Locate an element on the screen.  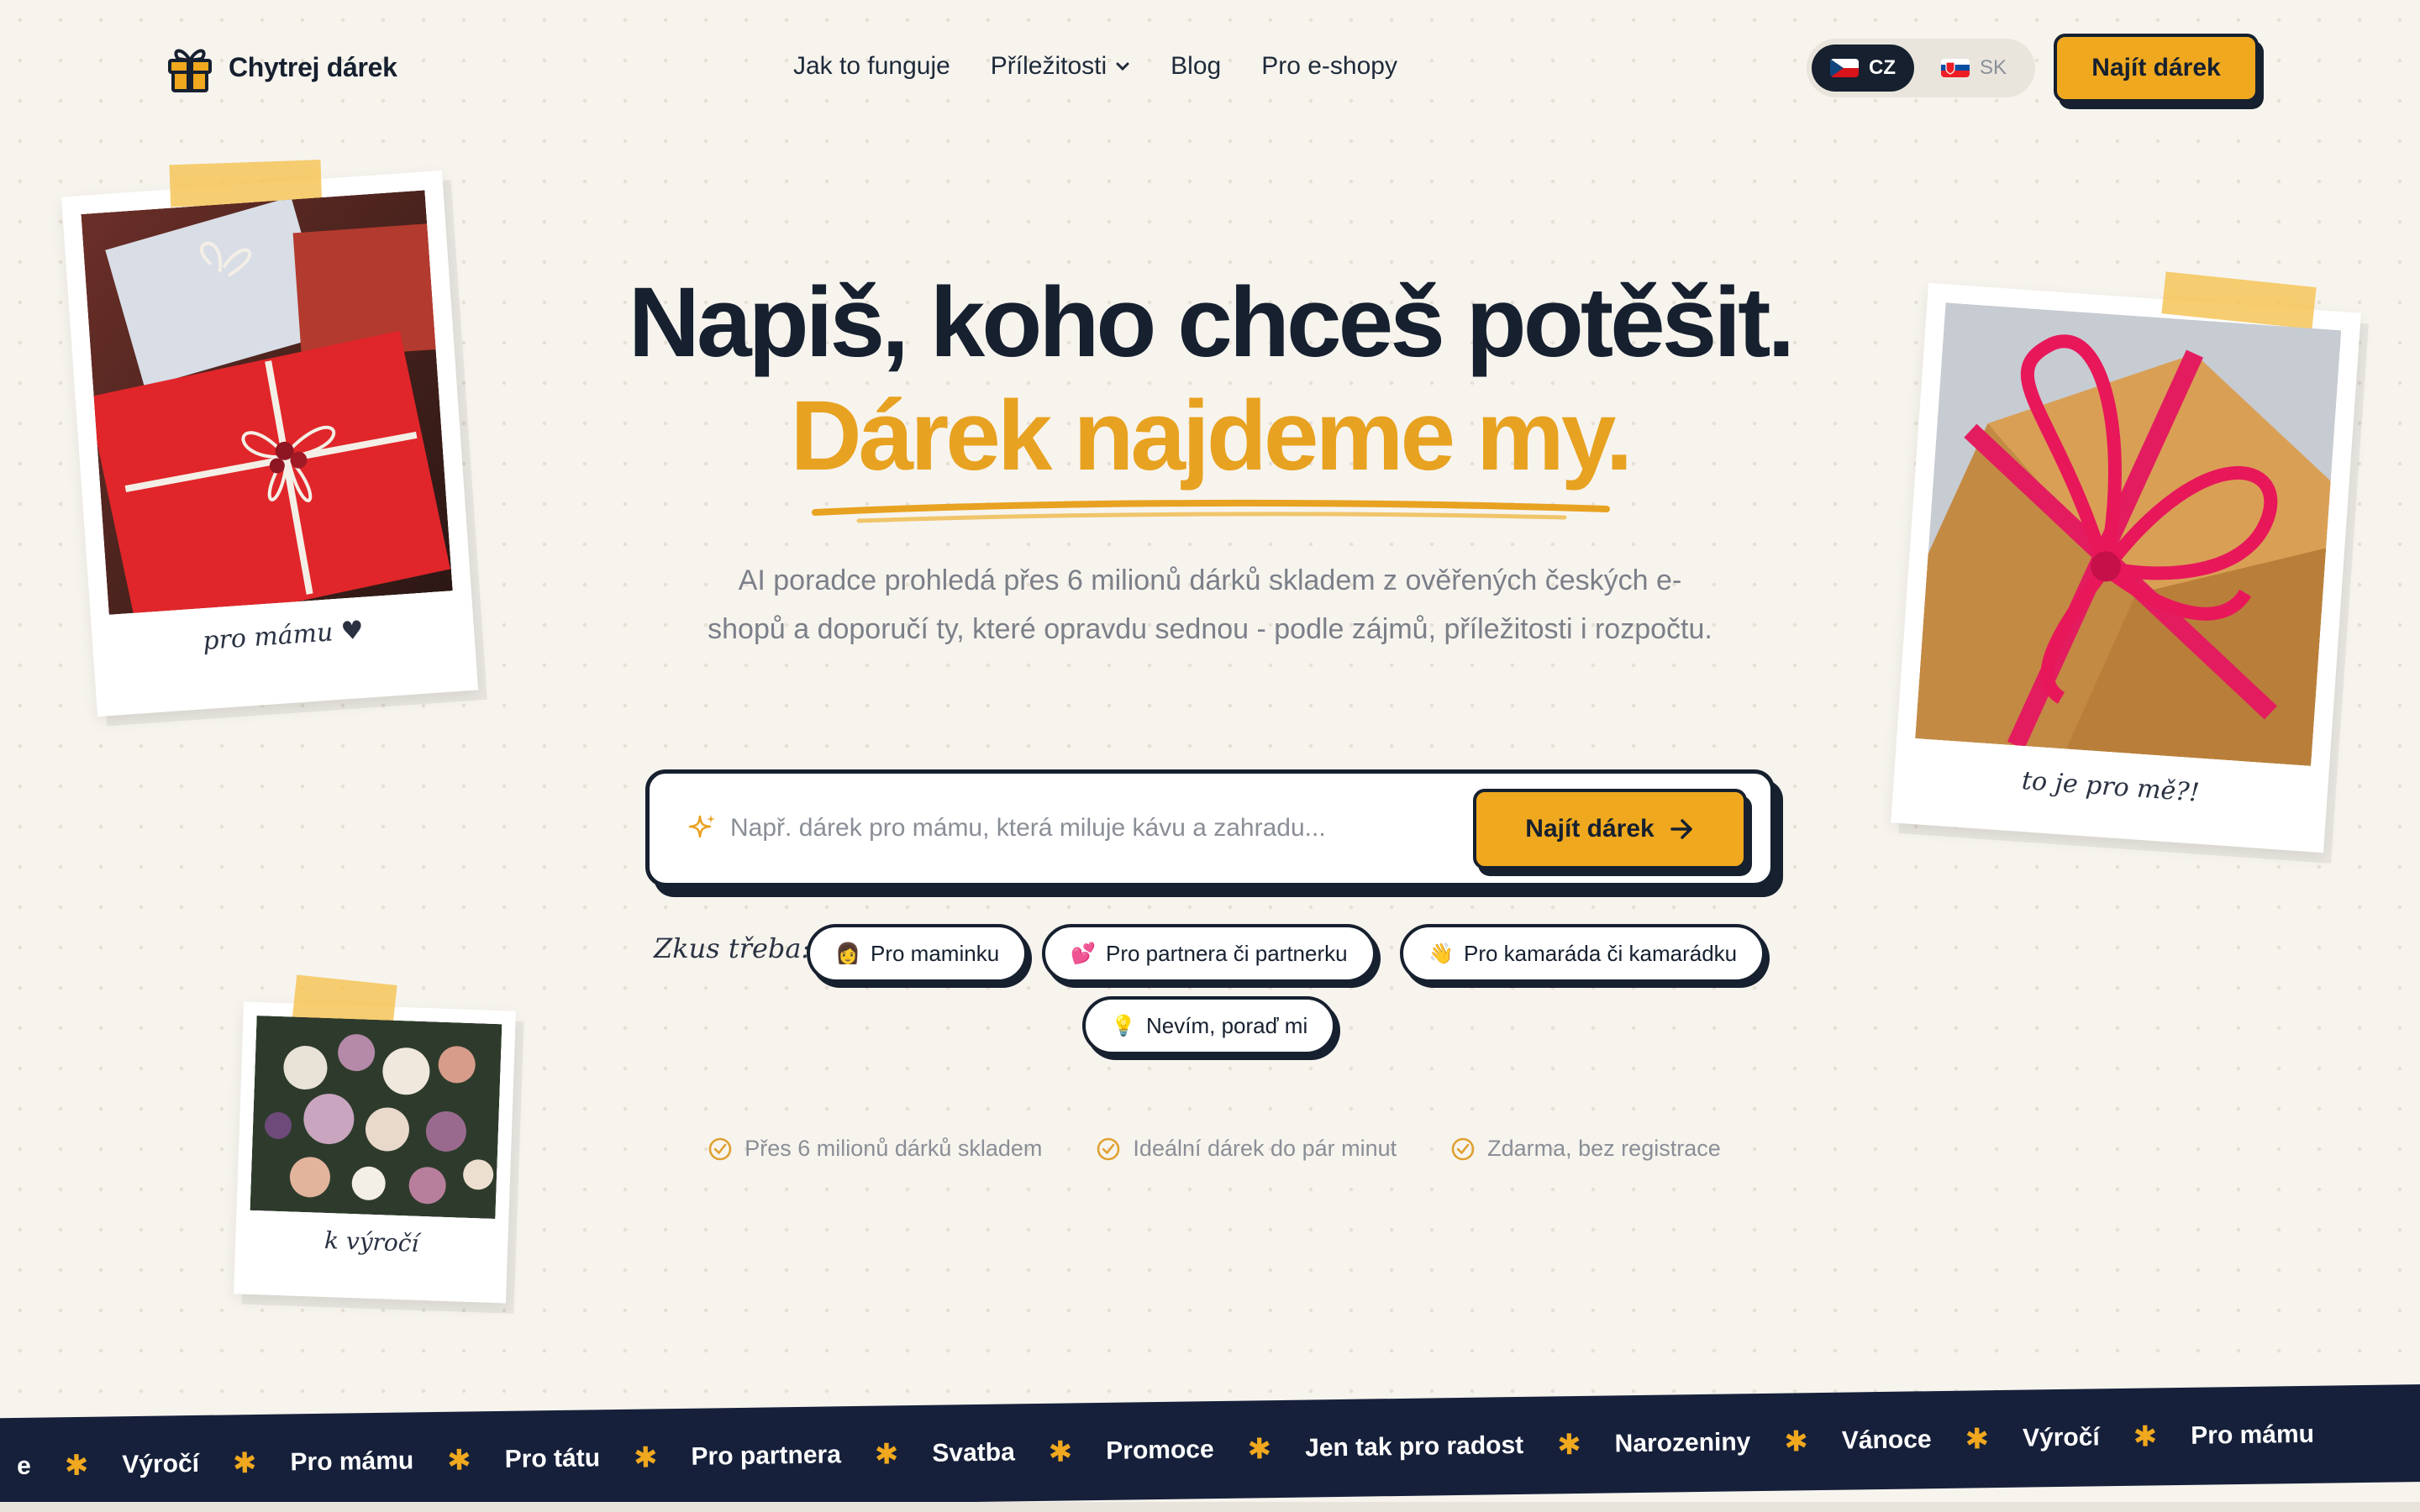
suggestions-label: Zkus třeba: is located at coordinates (733, 948).